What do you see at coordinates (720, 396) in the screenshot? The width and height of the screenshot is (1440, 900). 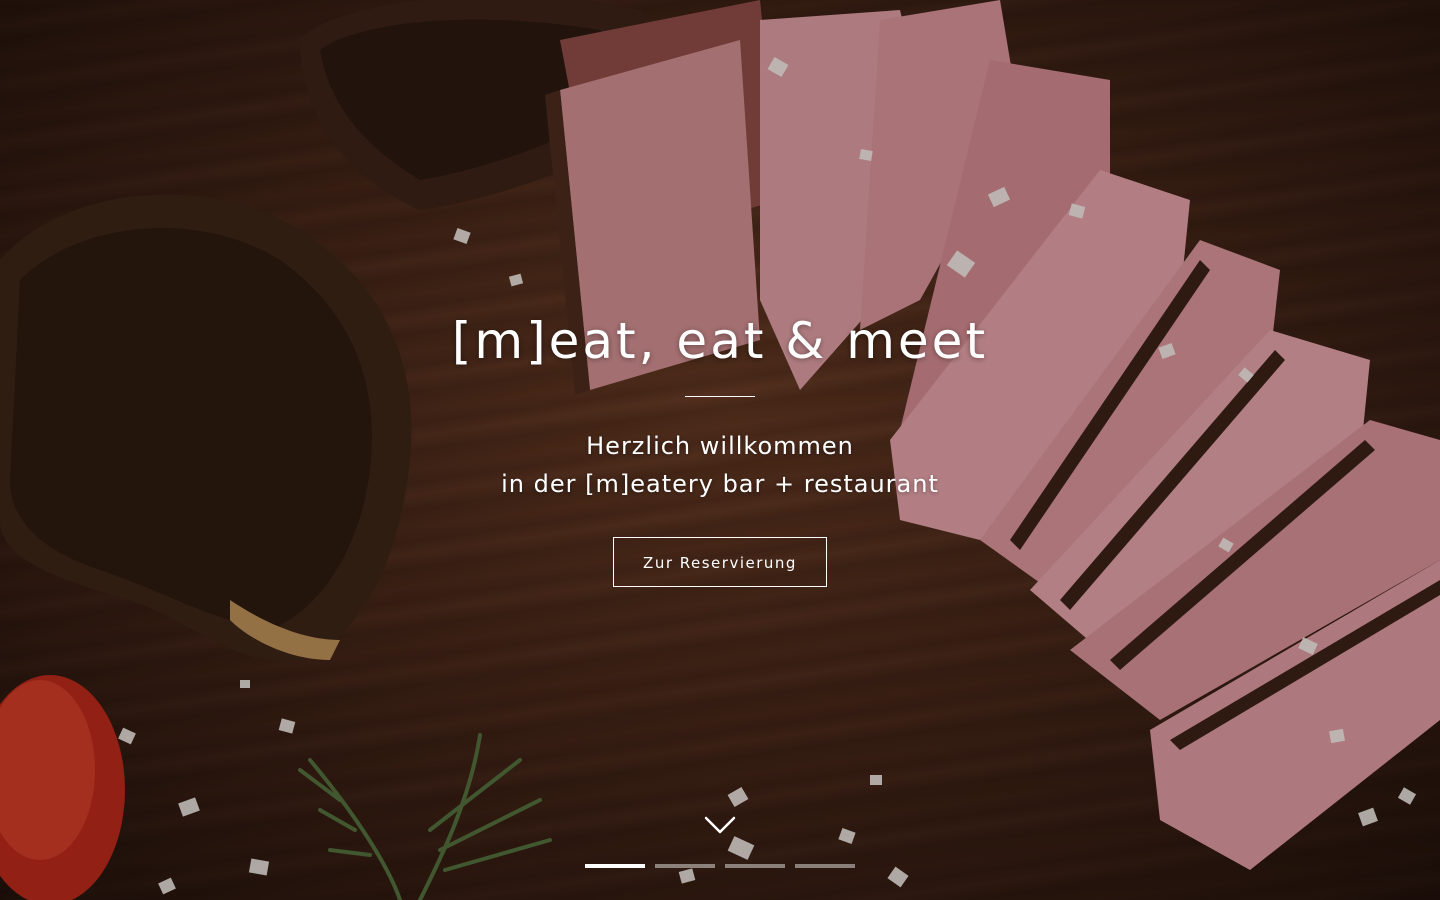 I see `title-divider` at bounding box center [720, 396].